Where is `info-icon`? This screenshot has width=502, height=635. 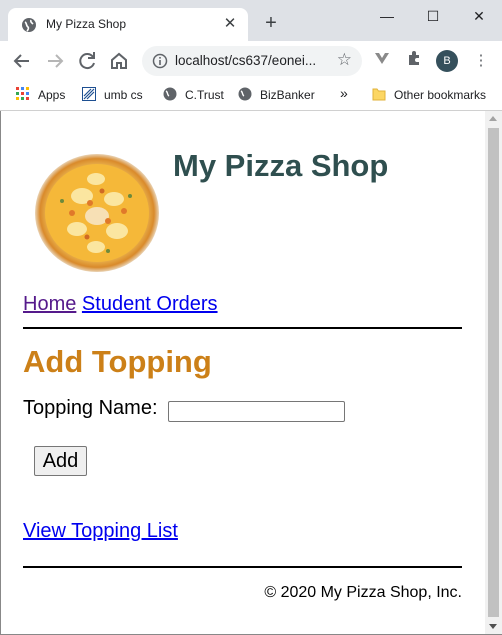 info-icon is located at coordinates (160, 61).